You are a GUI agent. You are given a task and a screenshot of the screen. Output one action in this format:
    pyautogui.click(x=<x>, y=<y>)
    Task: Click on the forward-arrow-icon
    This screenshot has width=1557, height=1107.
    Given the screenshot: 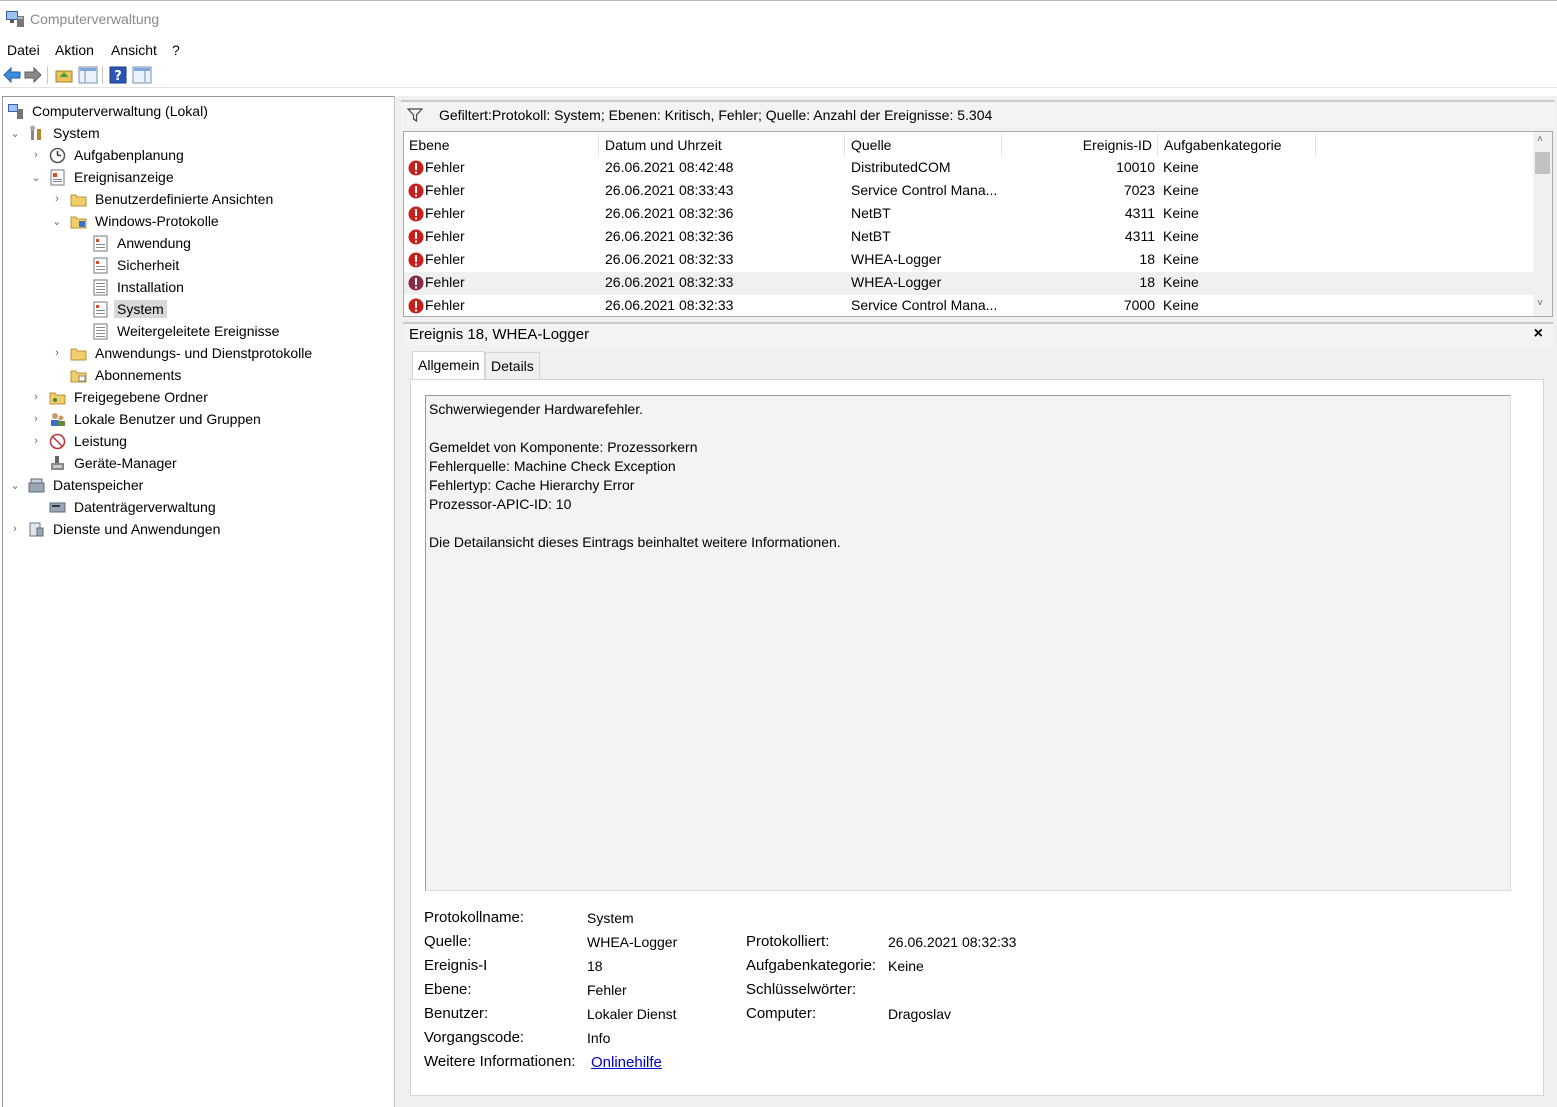 What is the action you would take?
    pyautogui.click(x=33, y=75)
    